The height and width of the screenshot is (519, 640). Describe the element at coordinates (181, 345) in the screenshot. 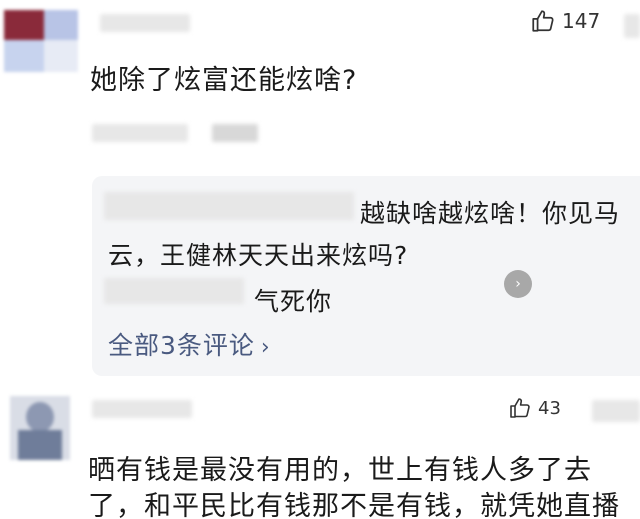

I see `view-all-replies-label: 全部3条评论` at that location.